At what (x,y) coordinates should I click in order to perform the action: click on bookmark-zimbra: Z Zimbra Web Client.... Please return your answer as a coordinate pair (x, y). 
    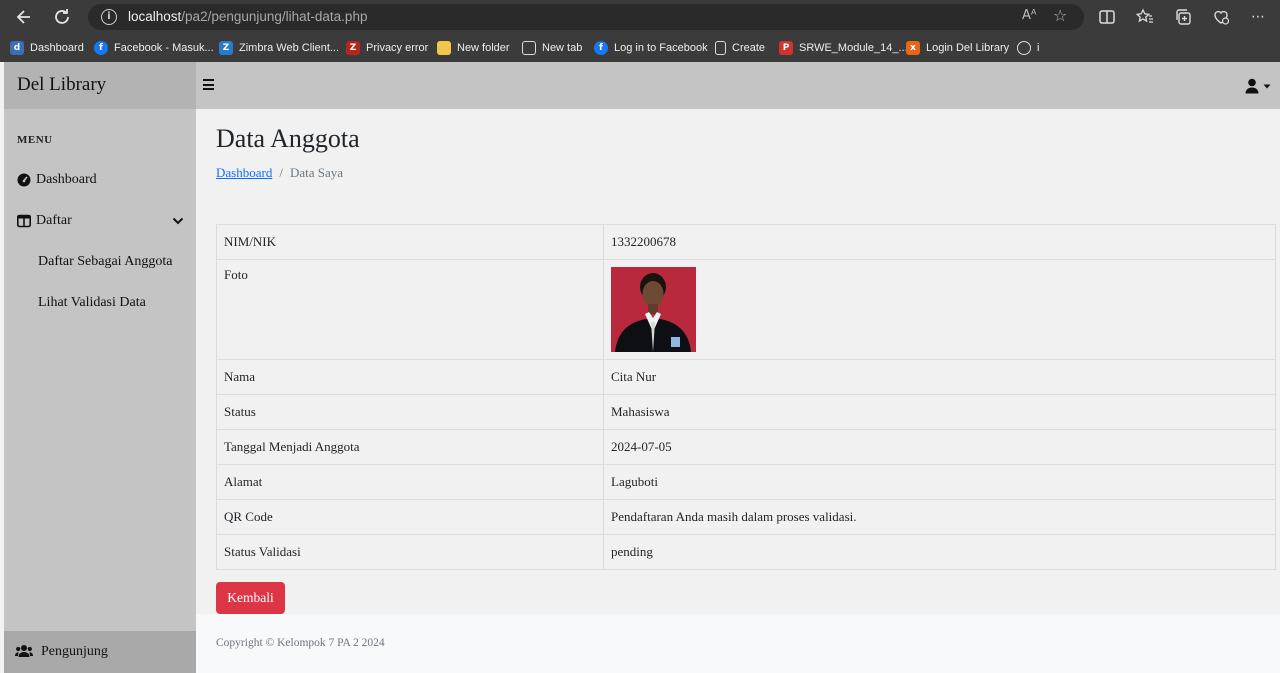
    Looking at the image, I should click on (279, 48).